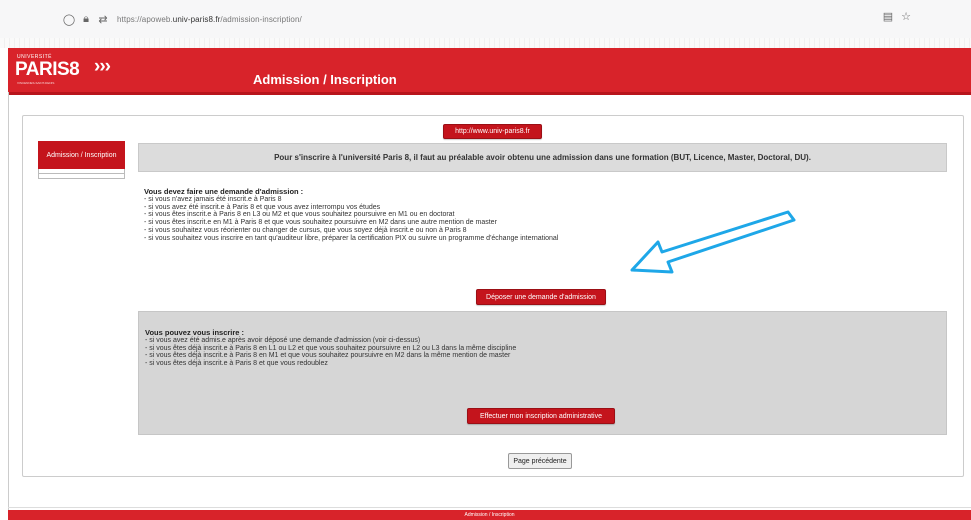  I want to click on bookmark-star-icon: ☆, so click(906, 16).